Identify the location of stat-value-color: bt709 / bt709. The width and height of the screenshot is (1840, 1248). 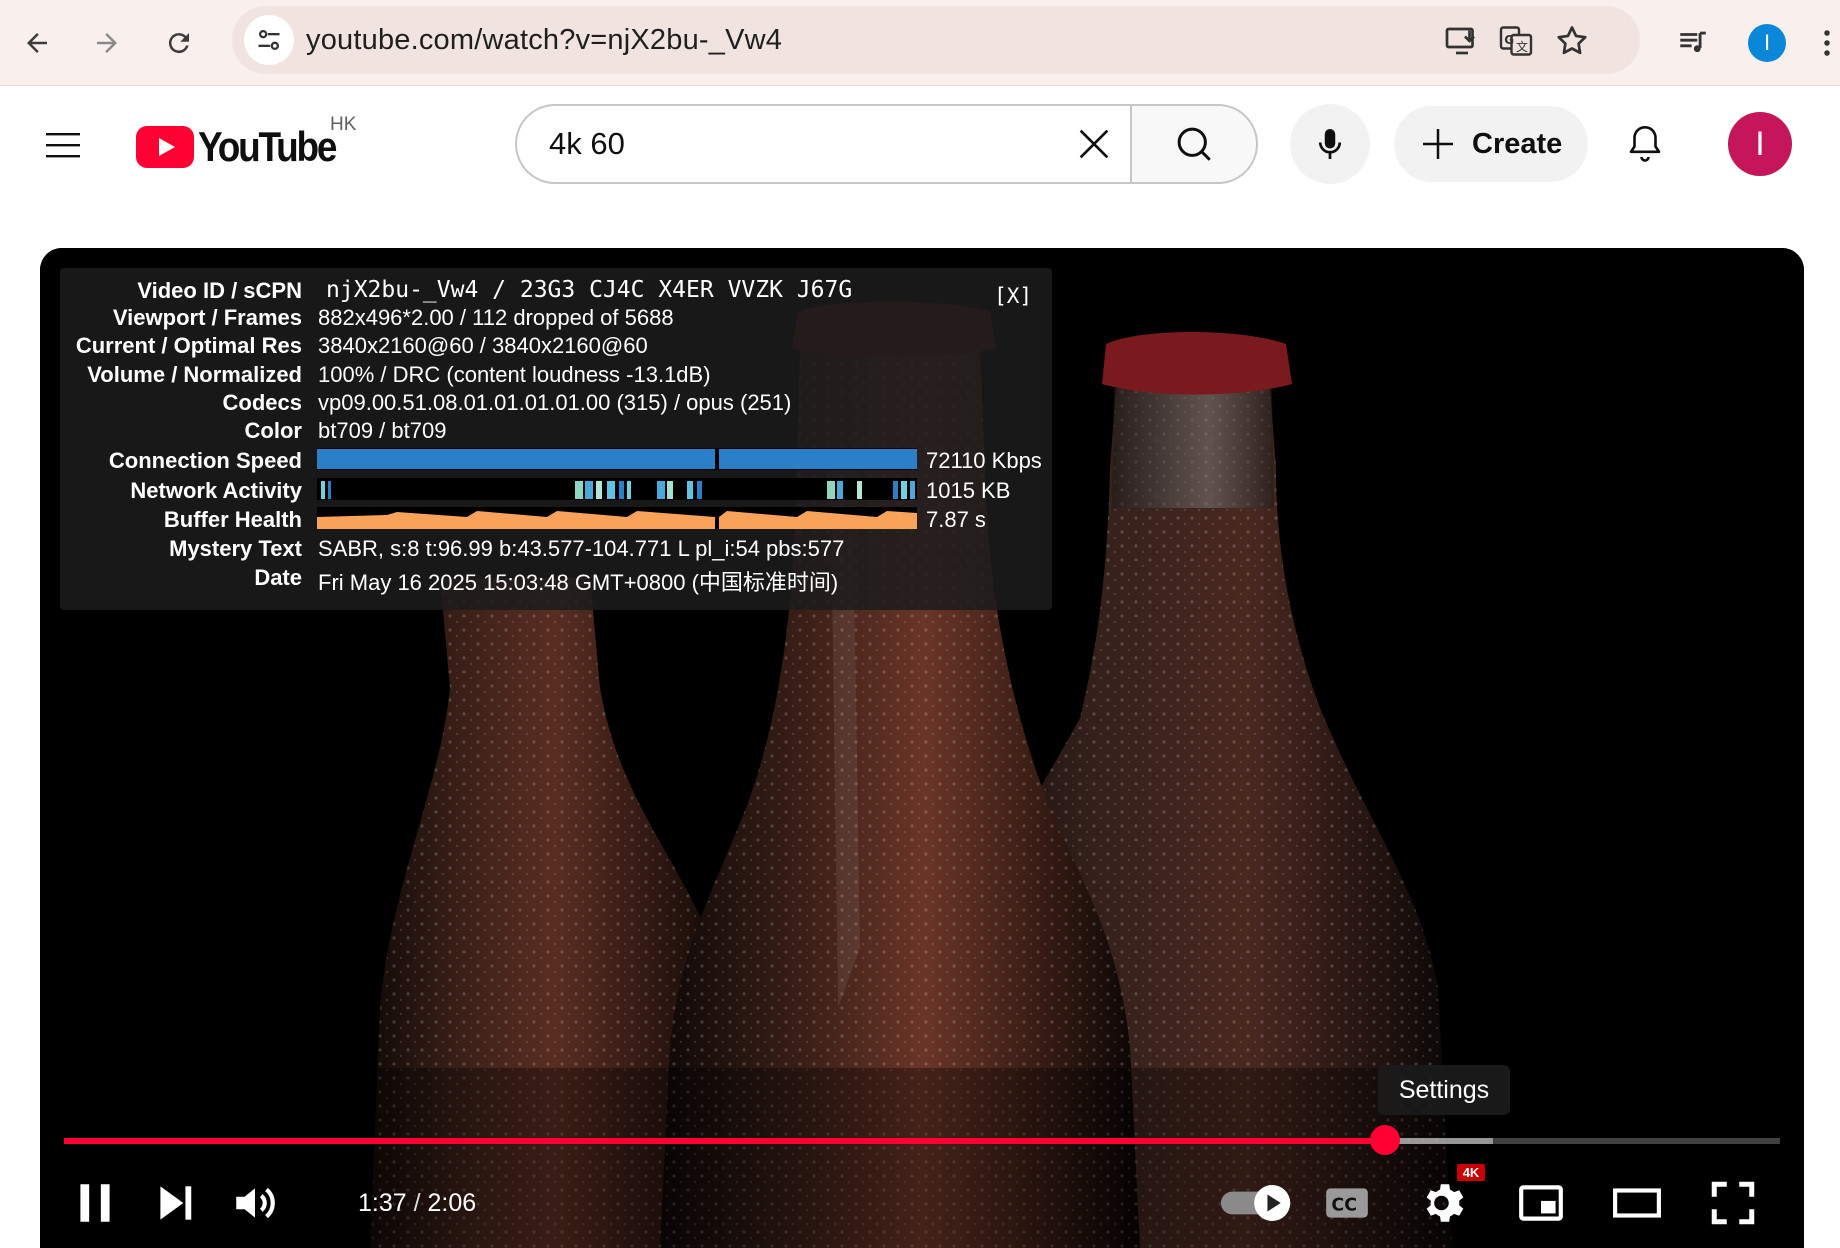
(382, 430).